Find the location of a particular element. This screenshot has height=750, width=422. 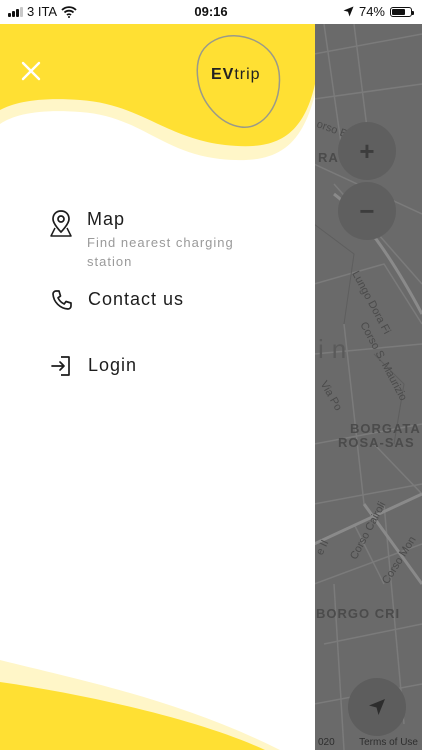

menu-item-login: Login is located at coordinates (93, 369).